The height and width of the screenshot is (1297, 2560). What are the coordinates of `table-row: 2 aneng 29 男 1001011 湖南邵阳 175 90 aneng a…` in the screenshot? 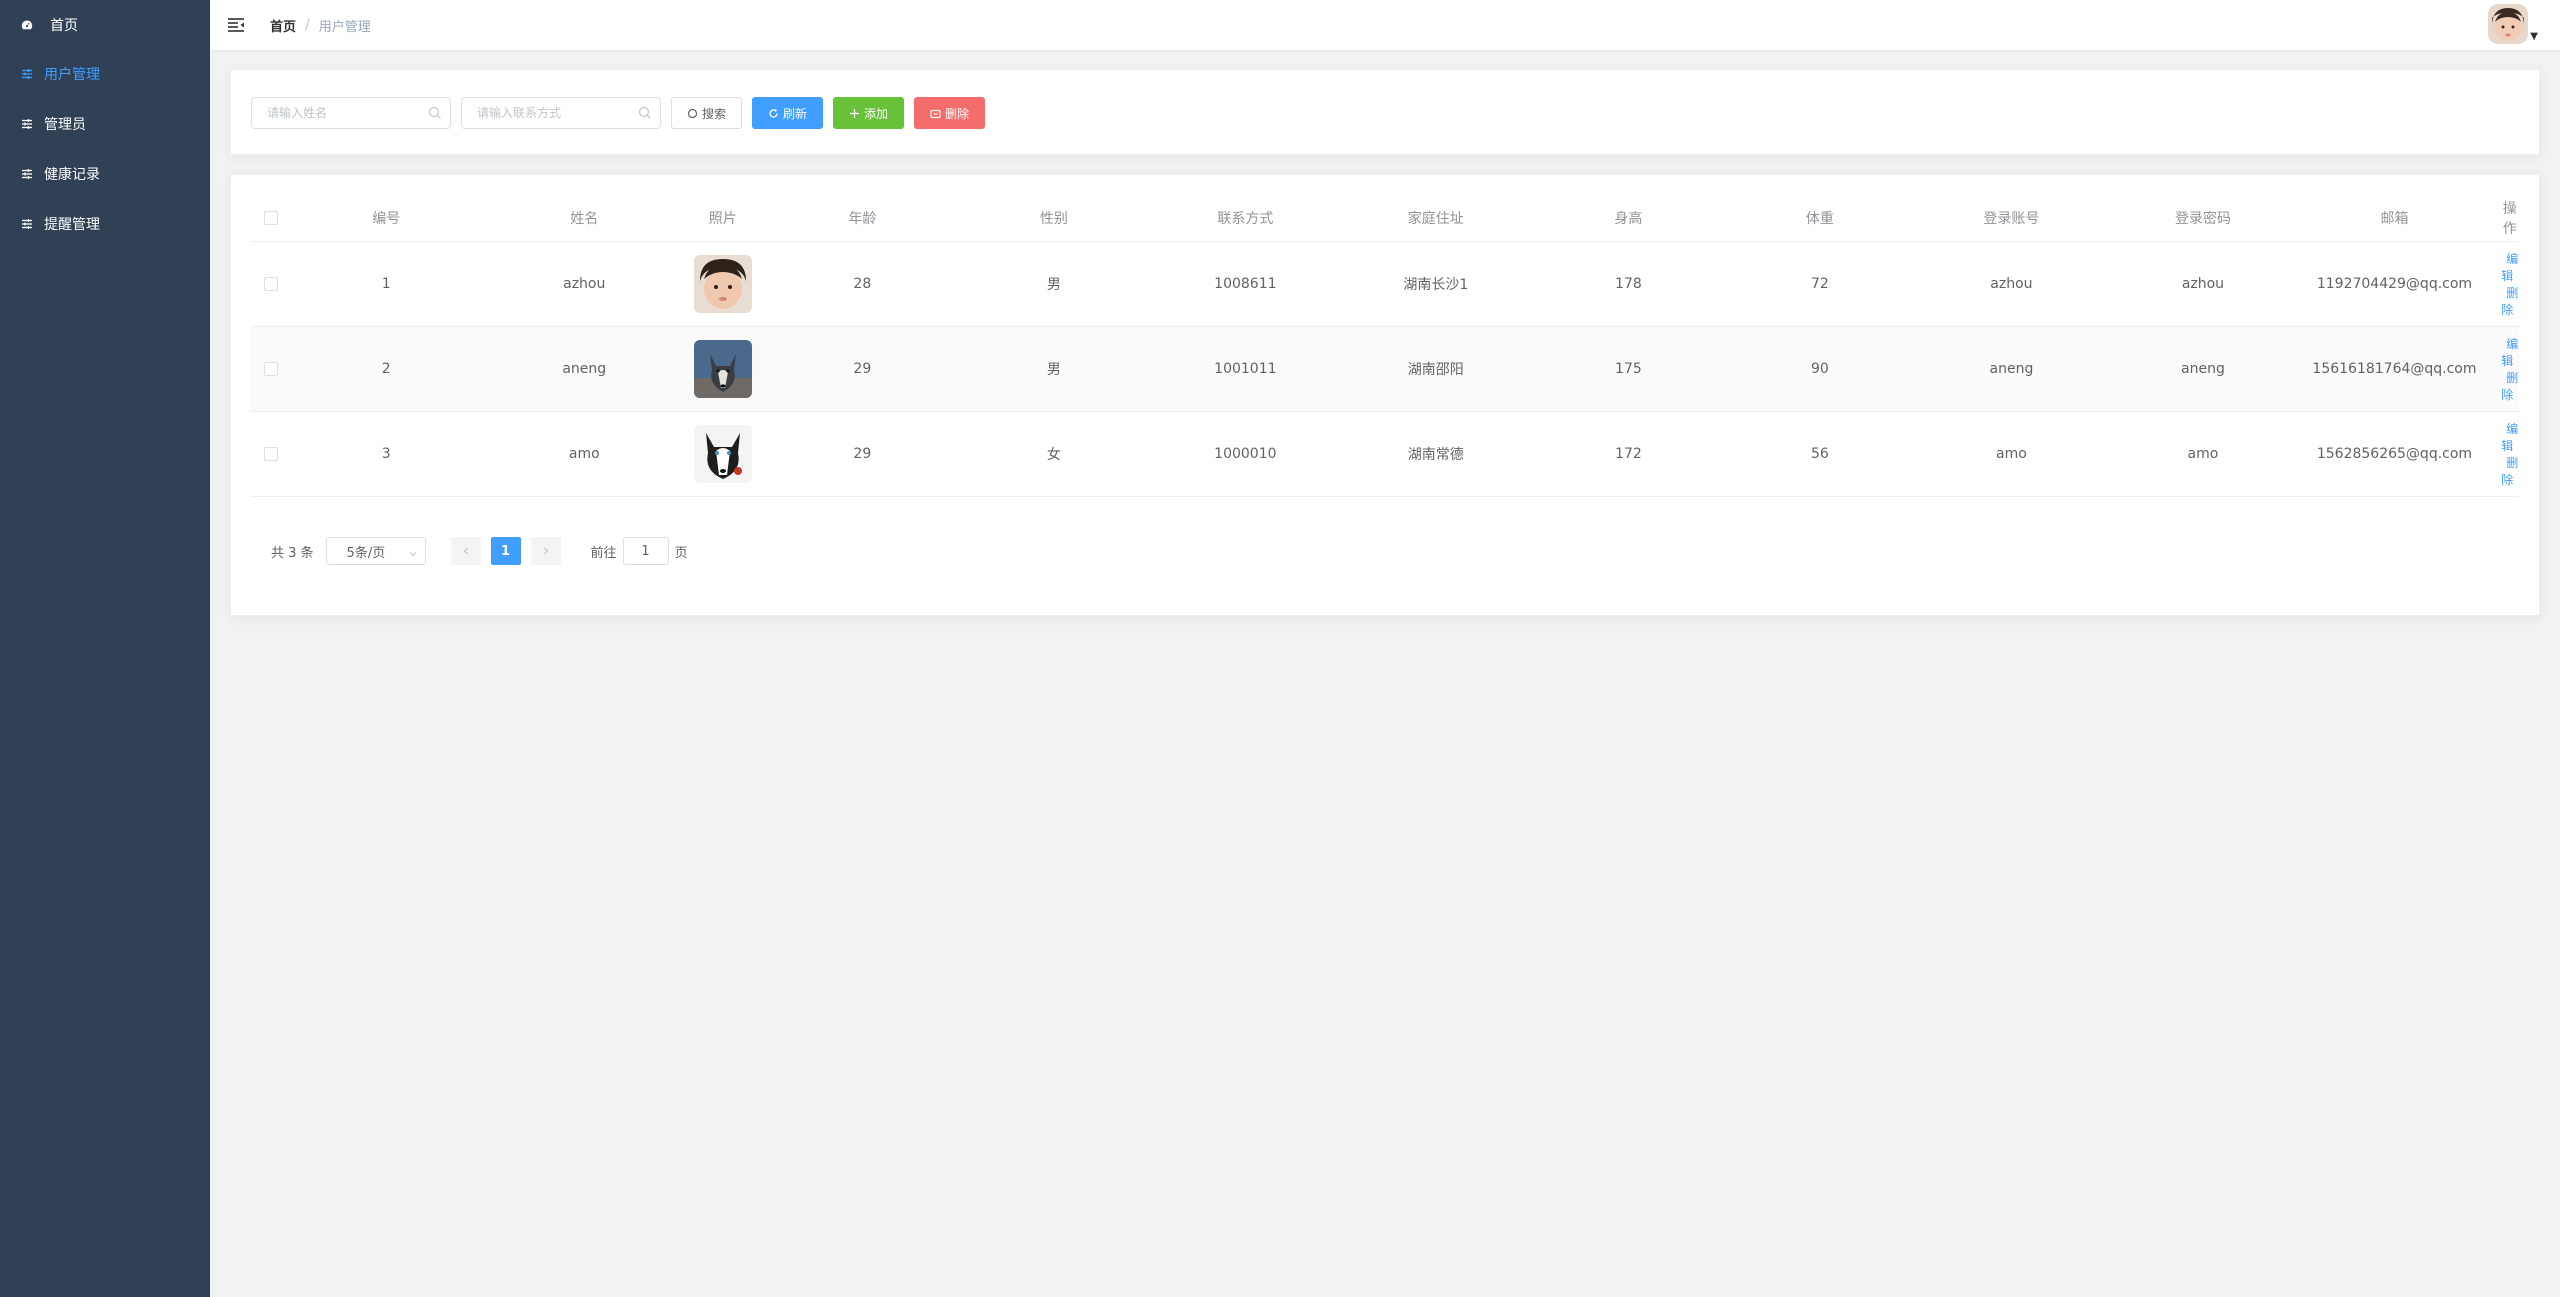 It's located at (1385, 369).